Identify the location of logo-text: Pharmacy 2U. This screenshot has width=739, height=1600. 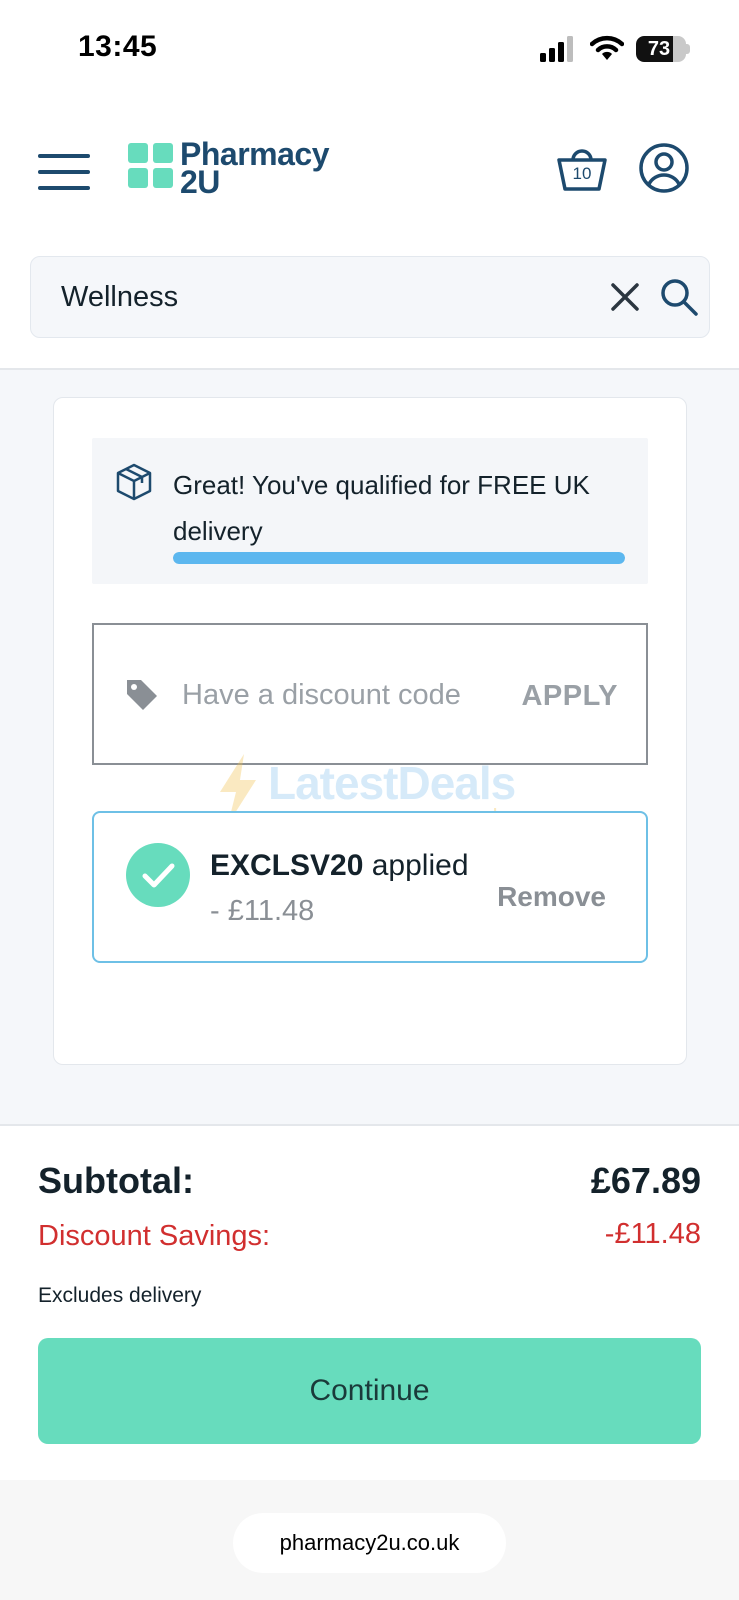
(254, 169).